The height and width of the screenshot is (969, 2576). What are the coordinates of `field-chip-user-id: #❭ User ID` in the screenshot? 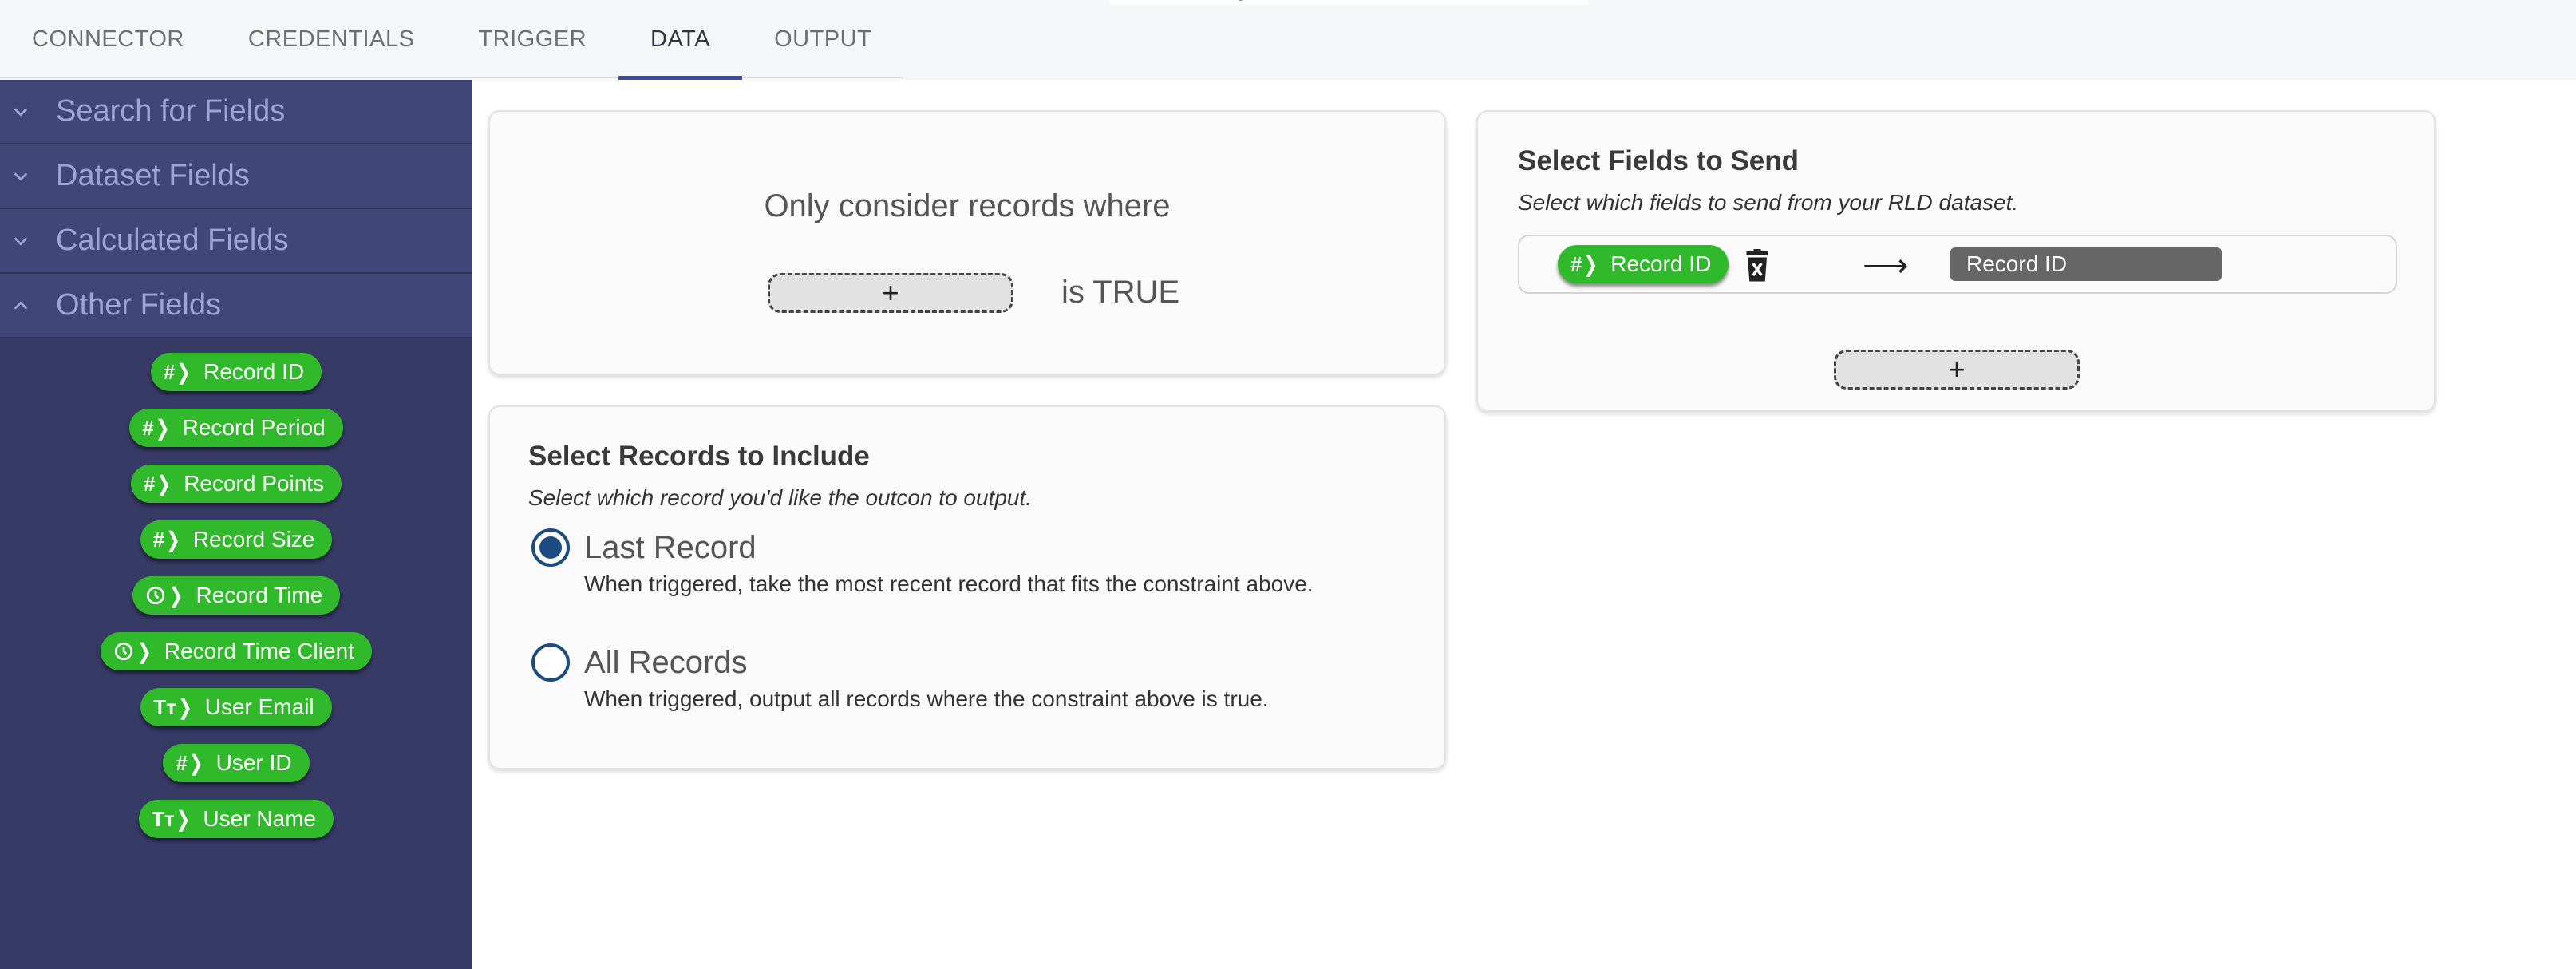 It's located at (236, 763).